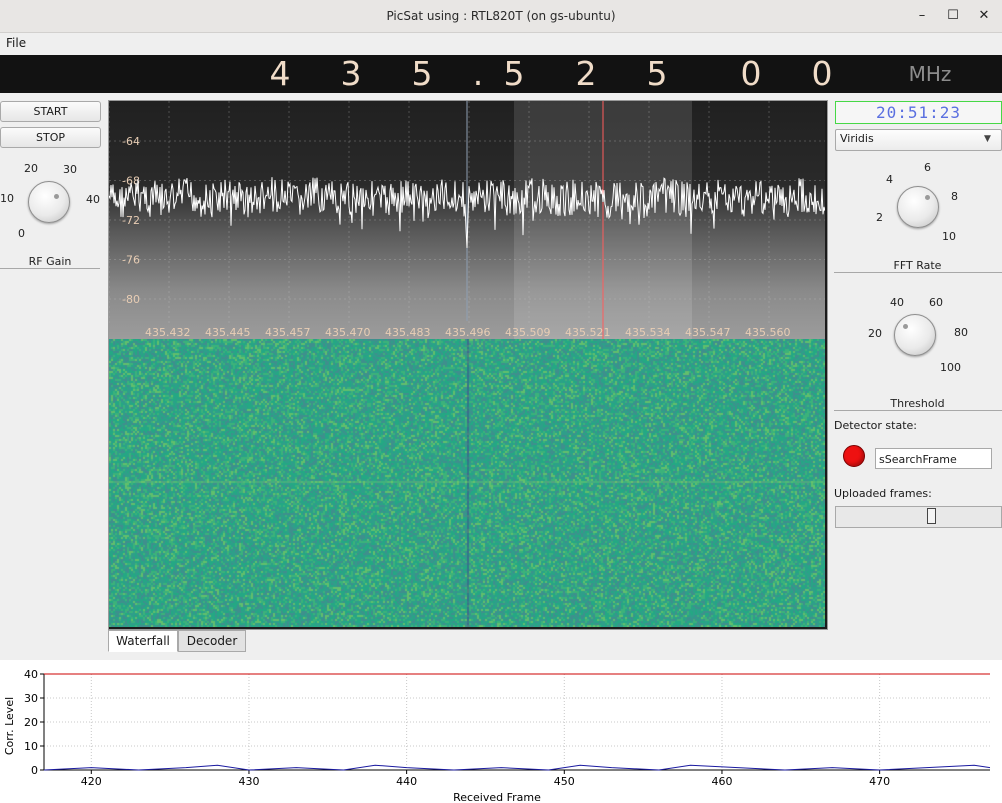  I want to click on chart-x-label: Received Frame, so click(497, 797).